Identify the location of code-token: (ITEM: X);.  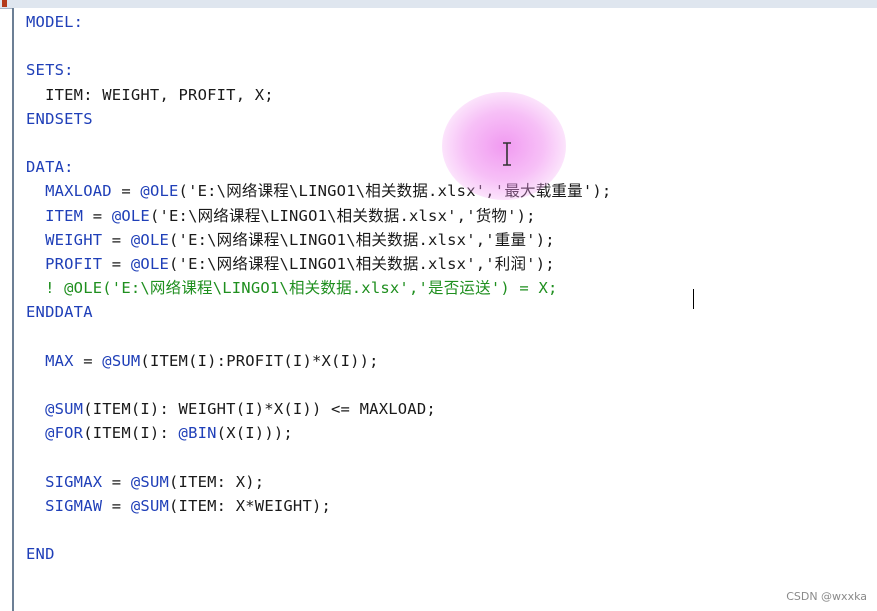
(217, 481).